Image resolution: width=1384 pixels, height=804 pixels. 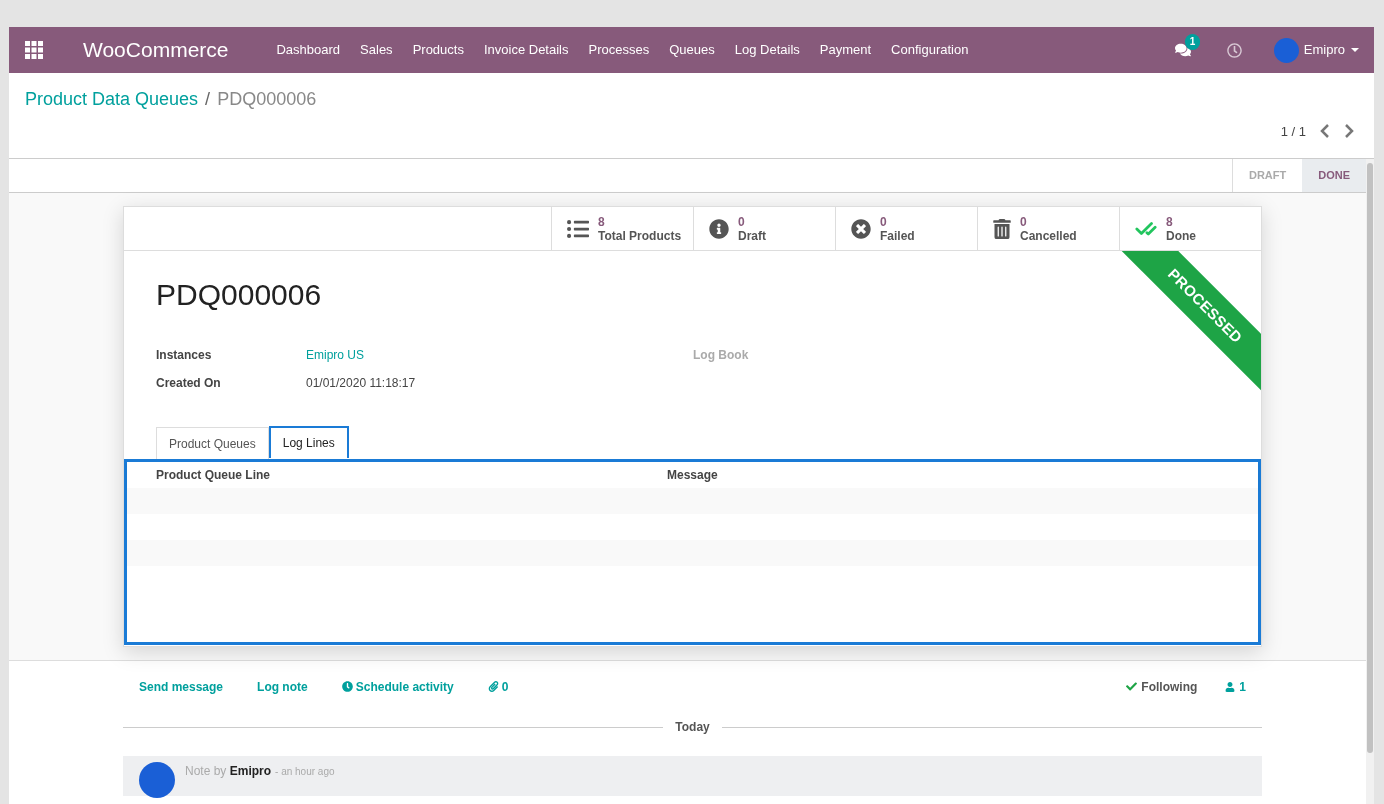 I want to click on message-count-badge: 1, so click(x=1192, y=42).